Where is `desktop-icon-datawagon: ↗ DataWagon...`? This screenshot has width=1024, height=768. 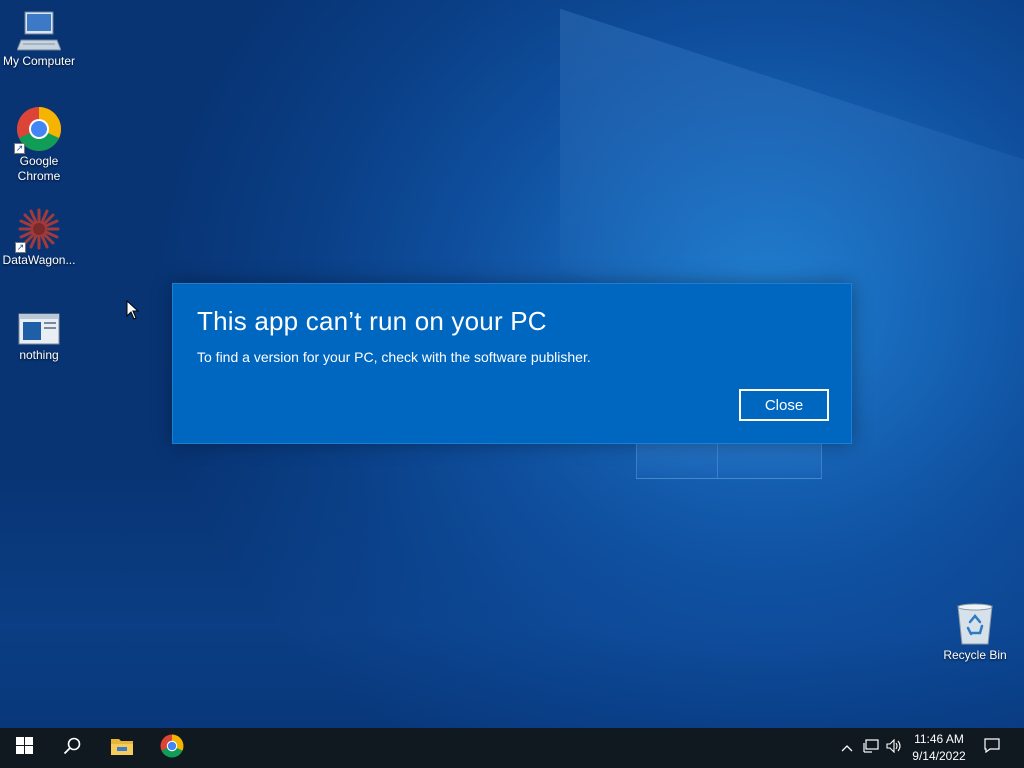 desktop-icon-datawagon: ↗ DataWagon... is located at coordinates (39, 237).